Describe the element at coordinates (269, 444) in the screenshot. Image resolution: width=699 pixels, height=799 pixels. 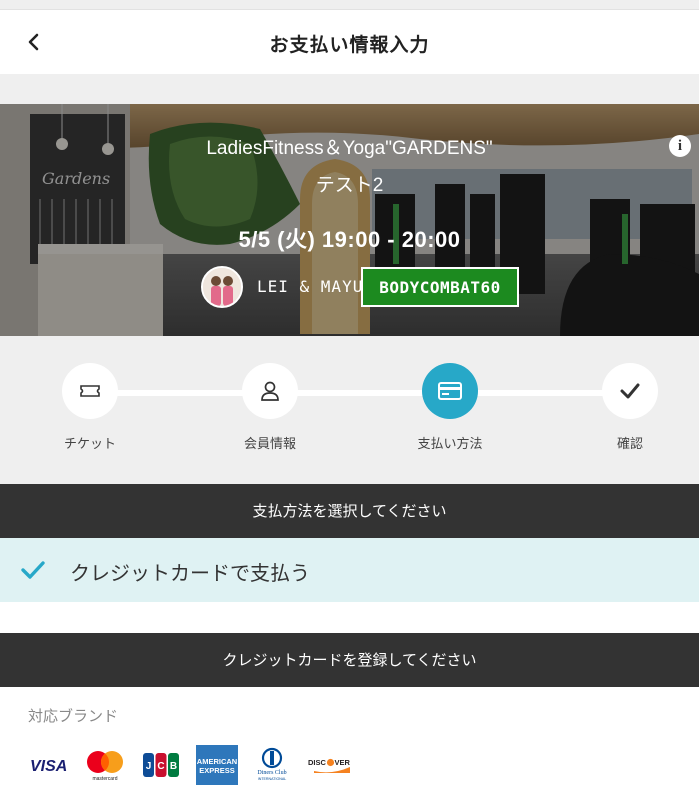
I see `step-label: 会員情報` at that location.